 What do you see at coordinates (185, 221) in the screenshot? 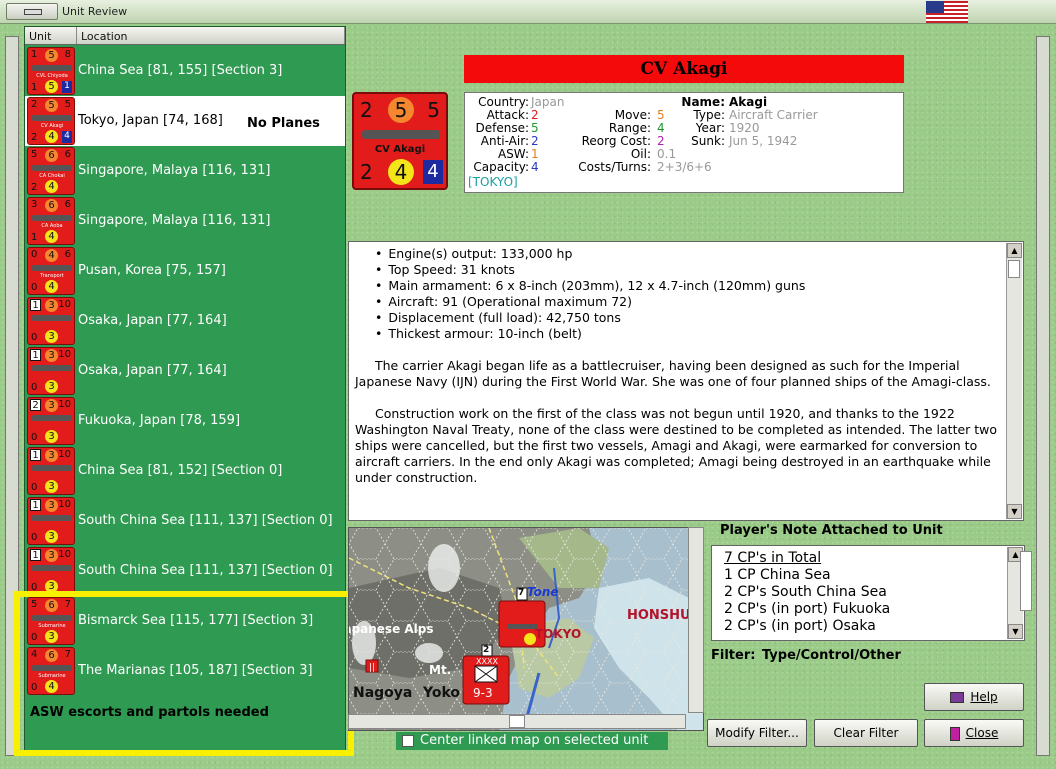
I see `unit-row: 3 6 6 CA Aoba 1 4 Singapore, Malaya [116, 131]` at bounding box center [185, 221].